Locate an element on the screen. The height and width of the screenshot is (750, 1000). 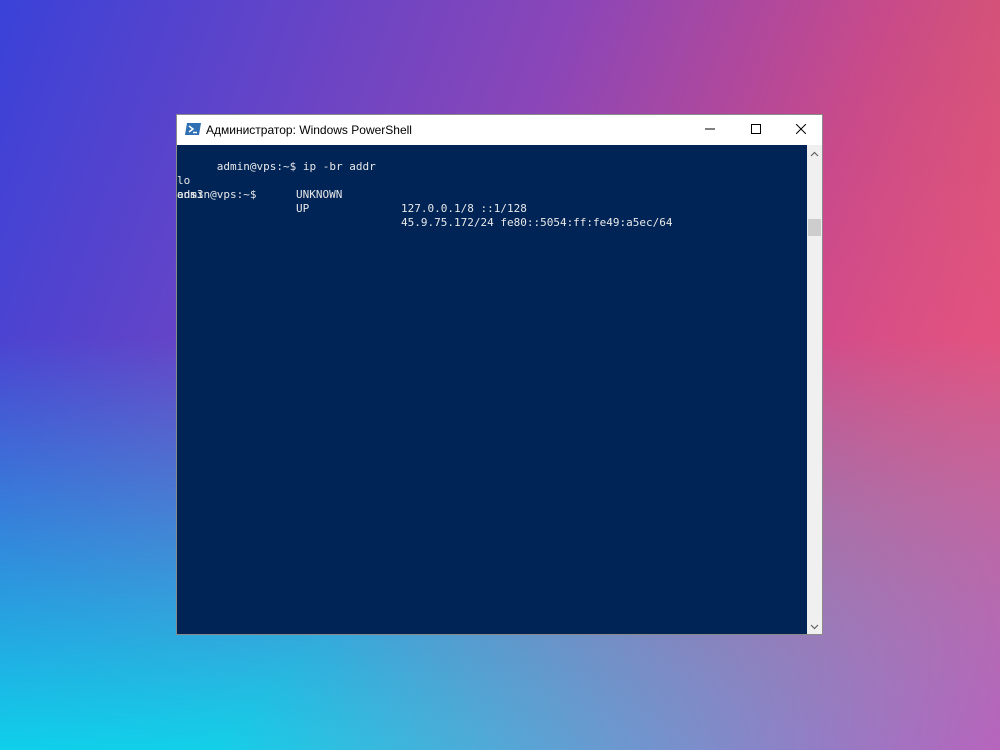
scrollbar-thumb is located at coordinates (814, 227).